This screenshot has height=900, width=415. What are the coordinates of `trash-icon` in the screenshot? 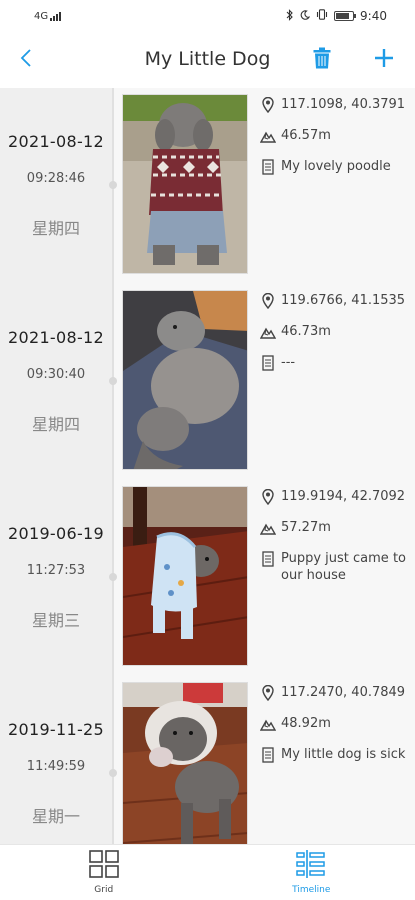 It's located at (322, 60).